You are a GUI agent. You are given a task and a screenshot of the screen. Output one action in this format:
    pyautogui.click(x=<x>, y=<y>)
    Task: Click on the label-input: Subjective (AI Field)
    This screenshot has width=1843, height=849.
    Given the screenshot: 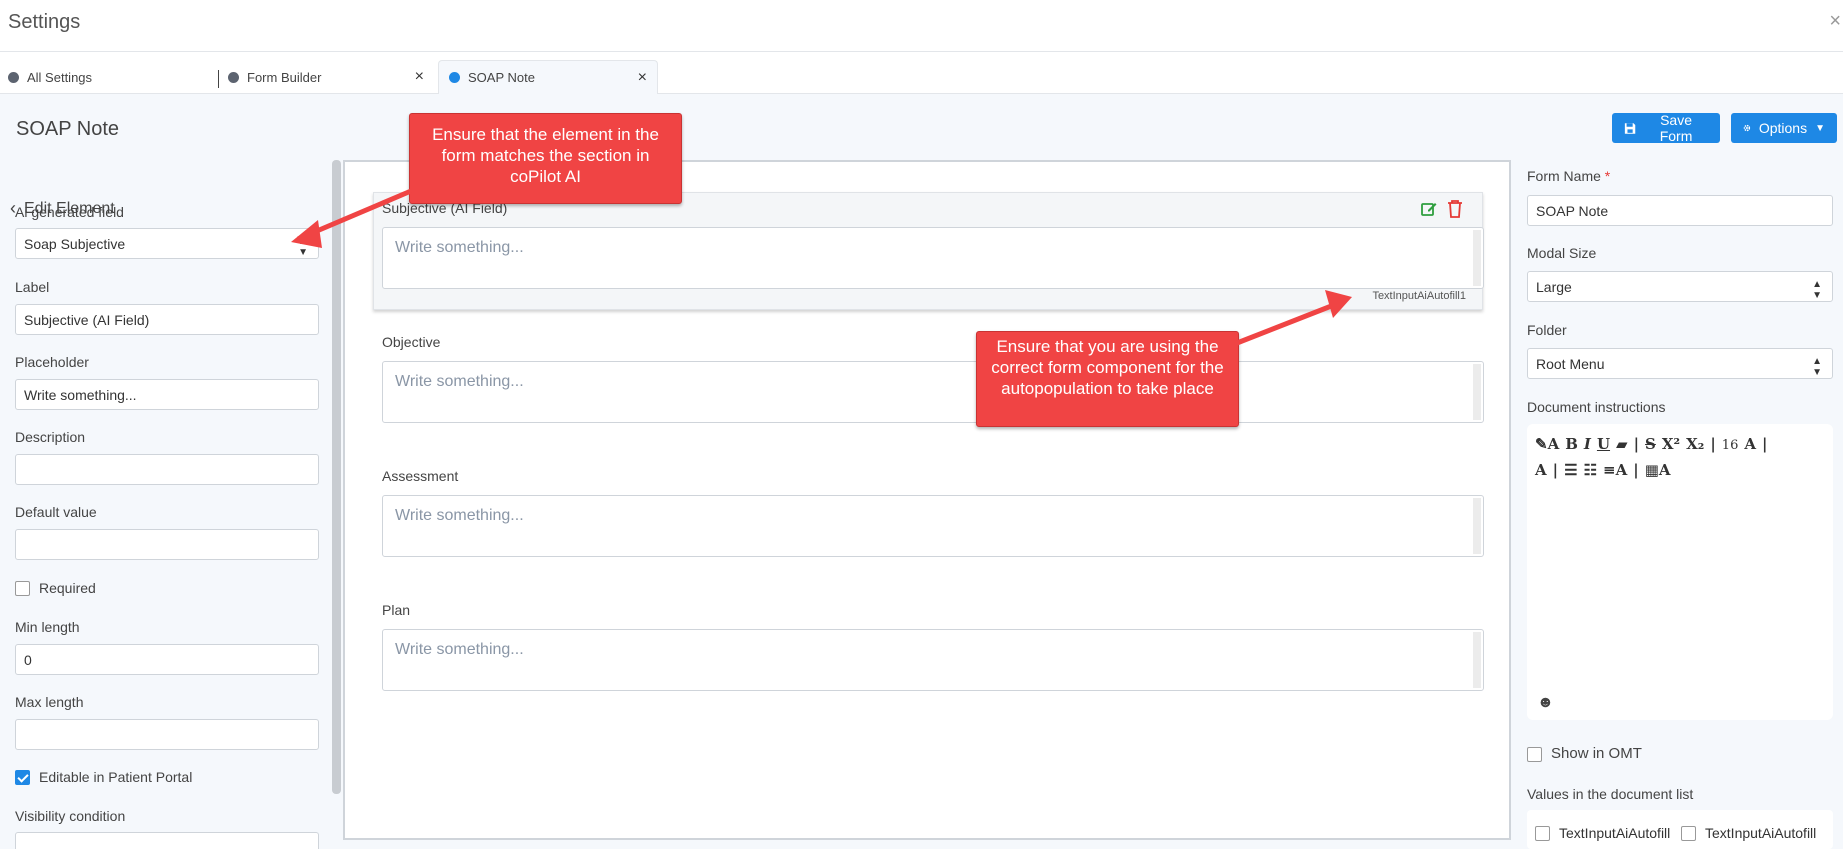 What is the action you would take?
    pyautogui.click(x=167, y=319)
    